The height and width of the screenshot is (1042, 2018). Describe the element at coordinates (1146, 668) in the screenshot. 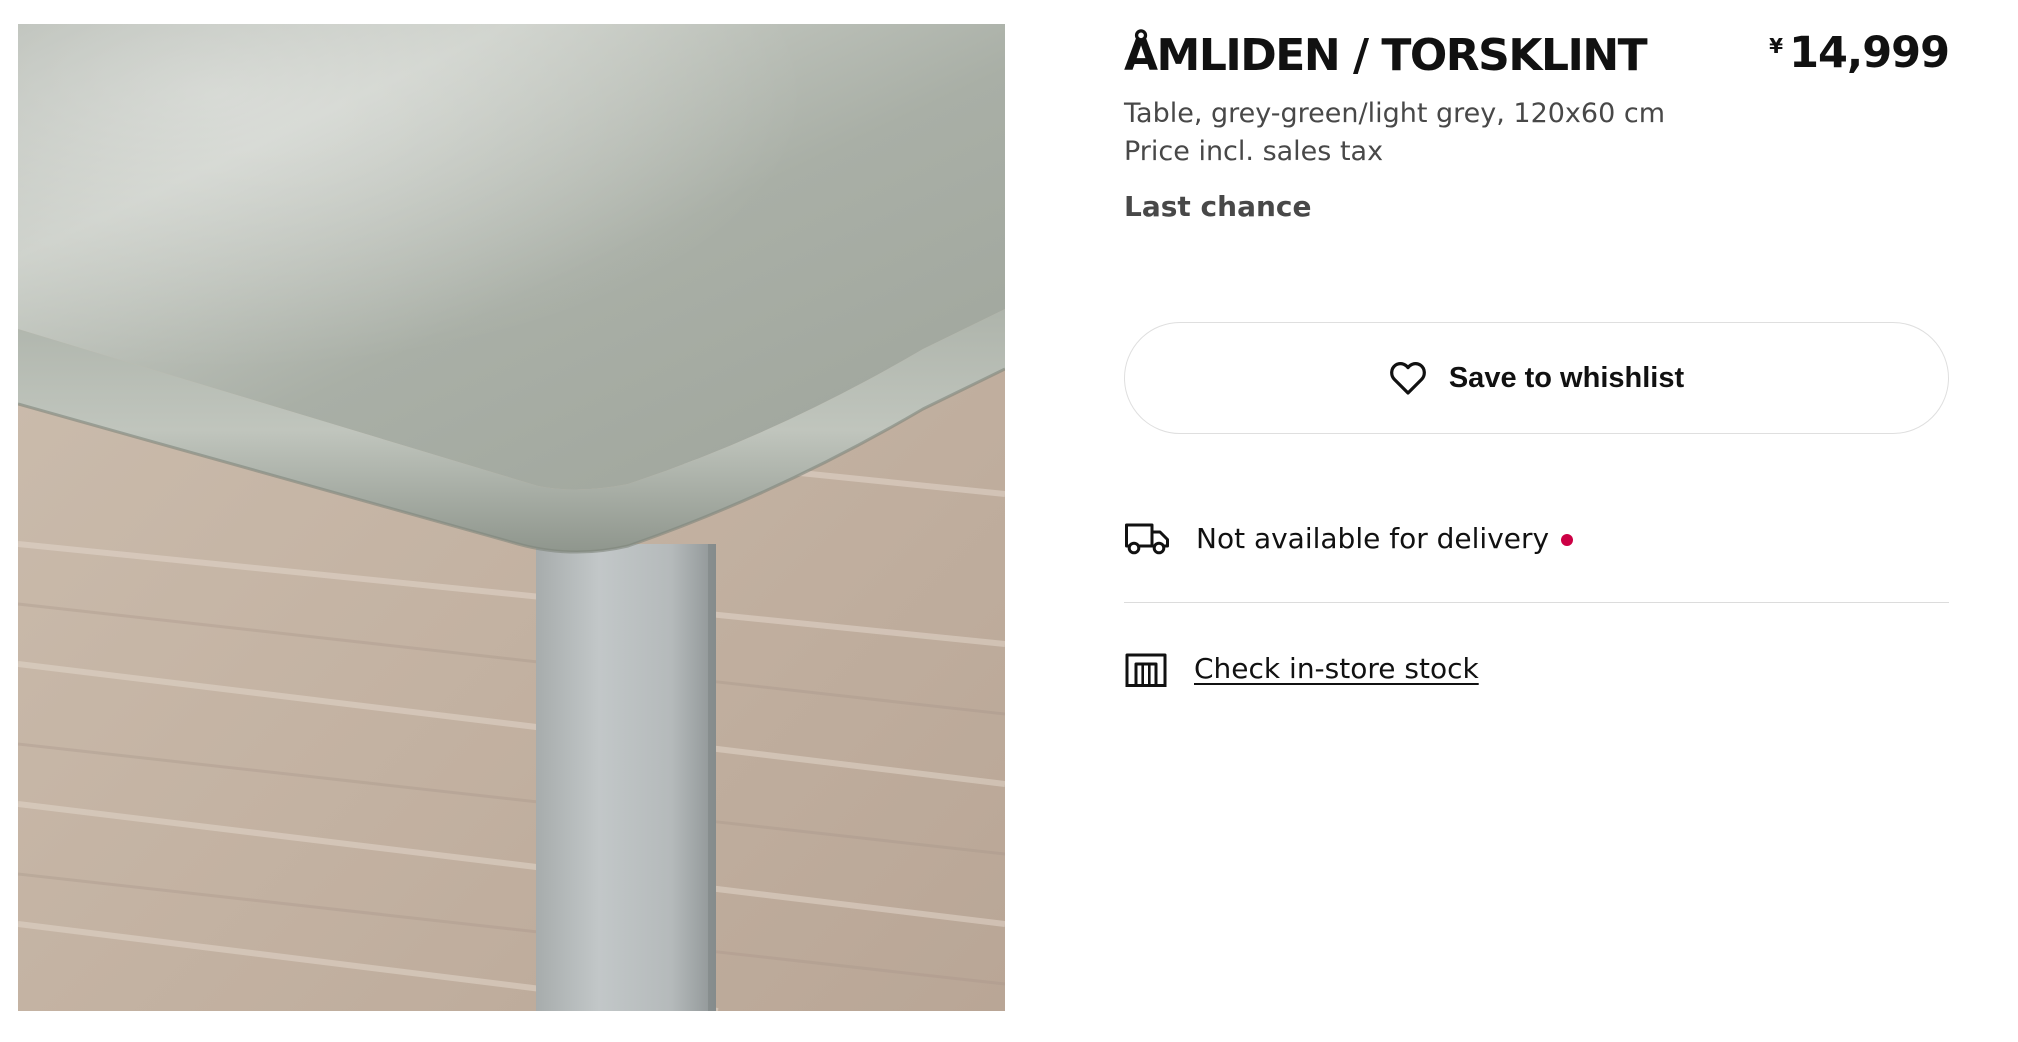

I see `store-icon` at that location.